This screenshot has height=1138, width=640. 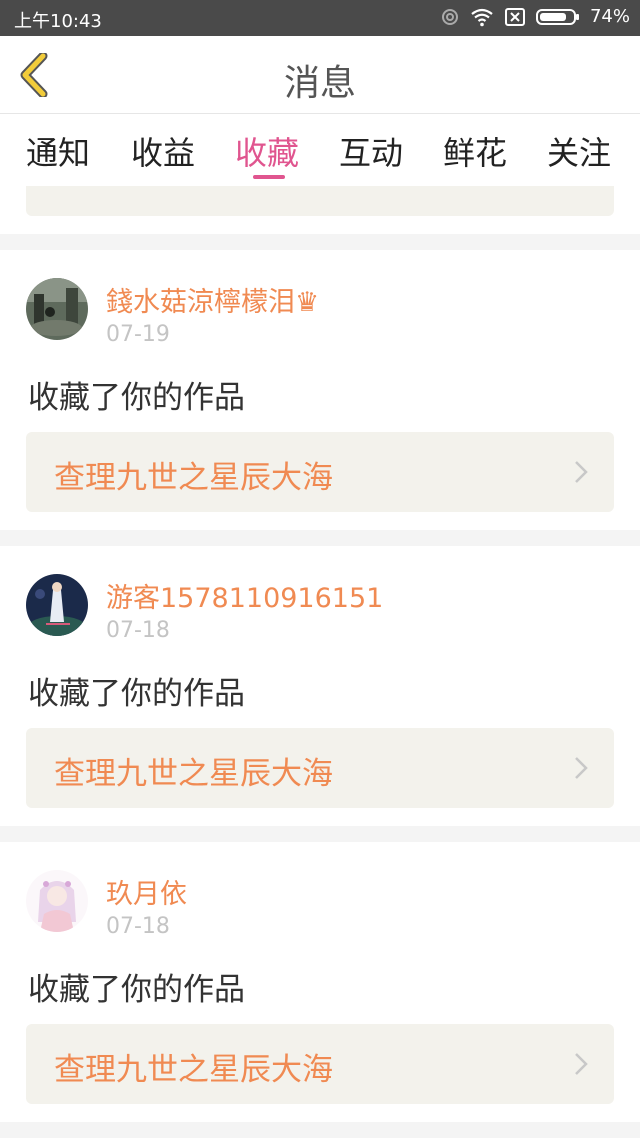 What do you see at coordinates (449, 16) in the screenshot?
I see `alarm-icon` at bounding box center [449, 16].